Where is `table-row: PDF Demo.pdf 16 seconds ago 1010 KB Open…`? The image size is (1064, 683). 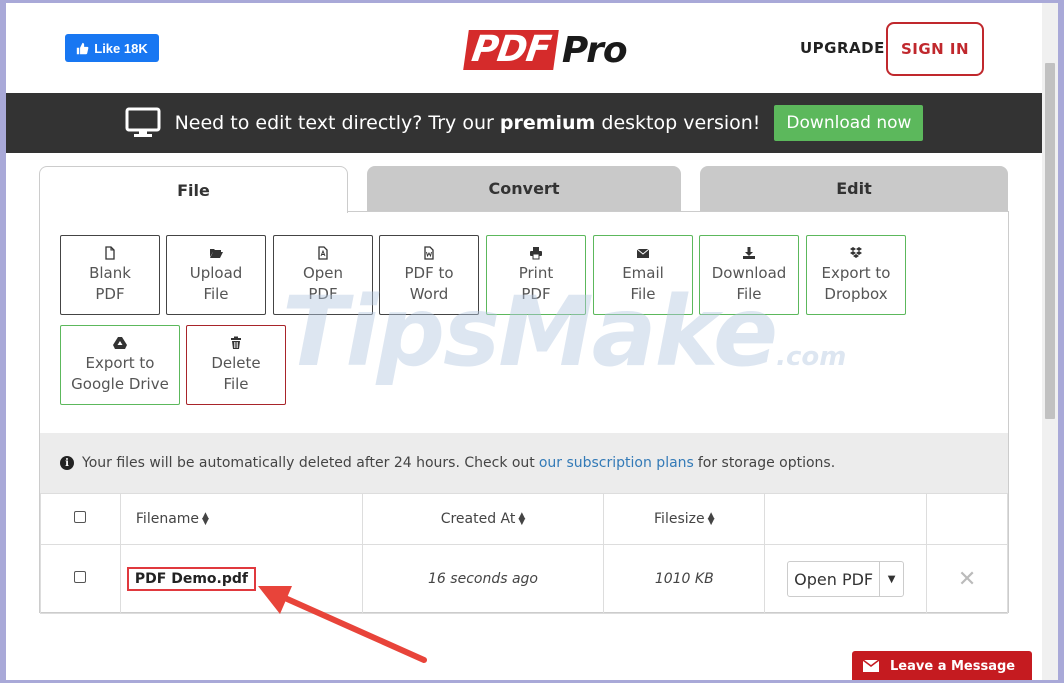
table-row: PDF Demo.pdf 16 seconds ago 1010 KB Open… is located at coordinates (524, 579).